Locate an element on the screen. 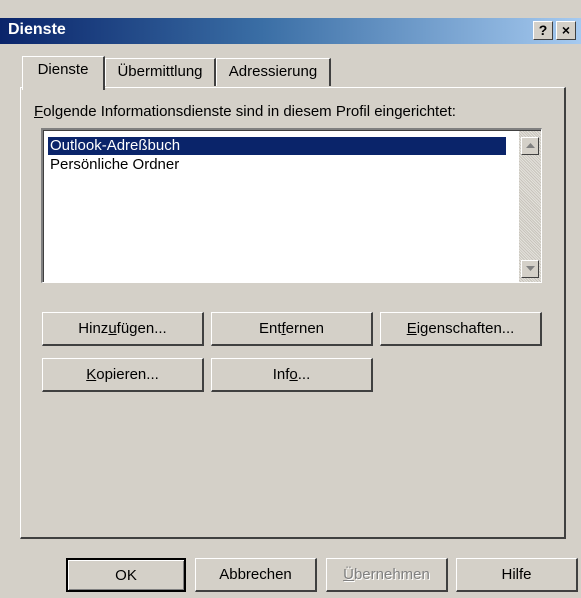 The image size is (581, 598). cancel-button: Abbrechen is located at coordinates (256, 575).